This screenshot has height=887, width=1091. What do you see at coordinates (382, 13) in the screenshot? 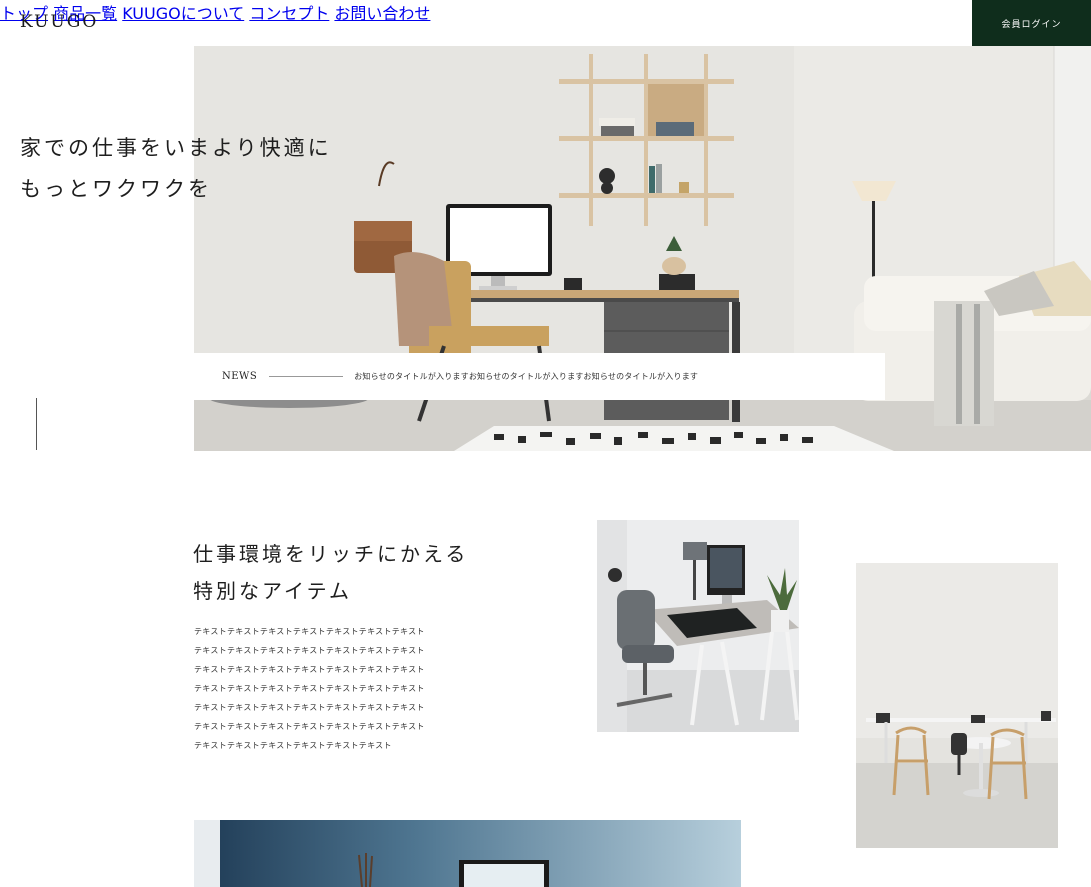
I see `nav-item-contact: お問い合わせ` at bounding box center [382, 13].